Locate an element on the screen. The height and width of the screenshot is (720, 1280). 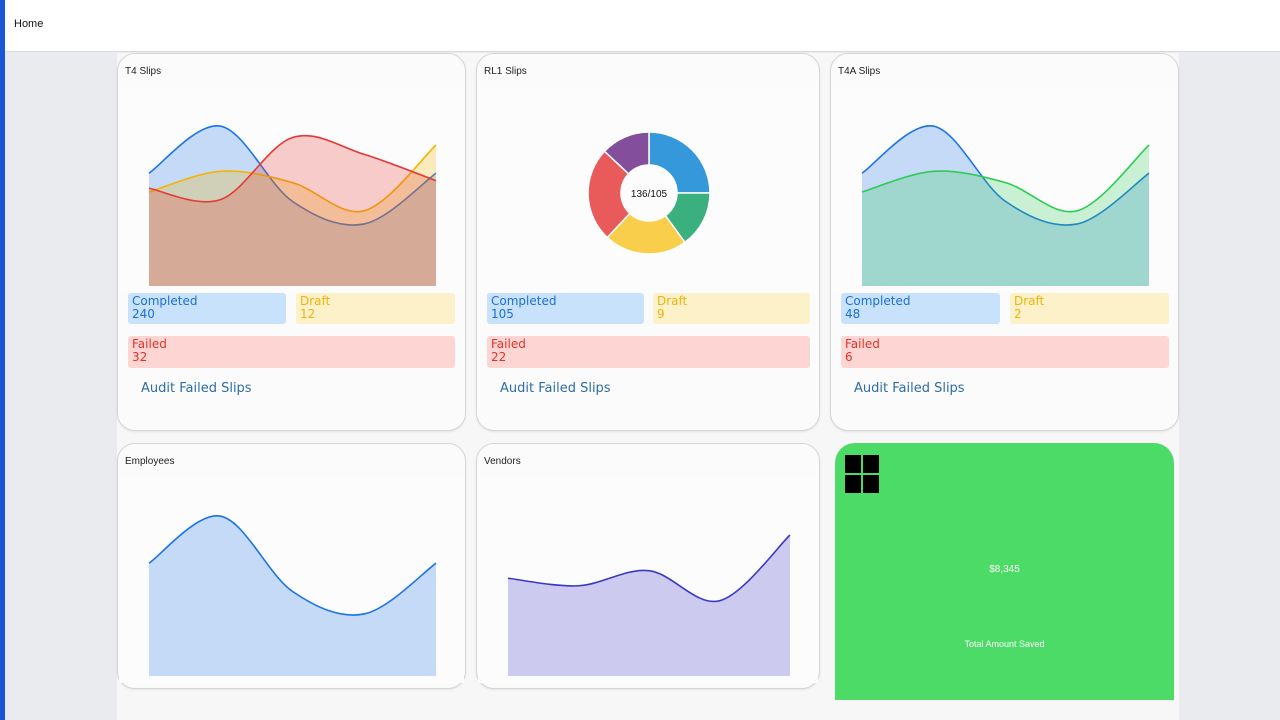
draft-stat: Draft 2 is located at coordinates (1089, 308).